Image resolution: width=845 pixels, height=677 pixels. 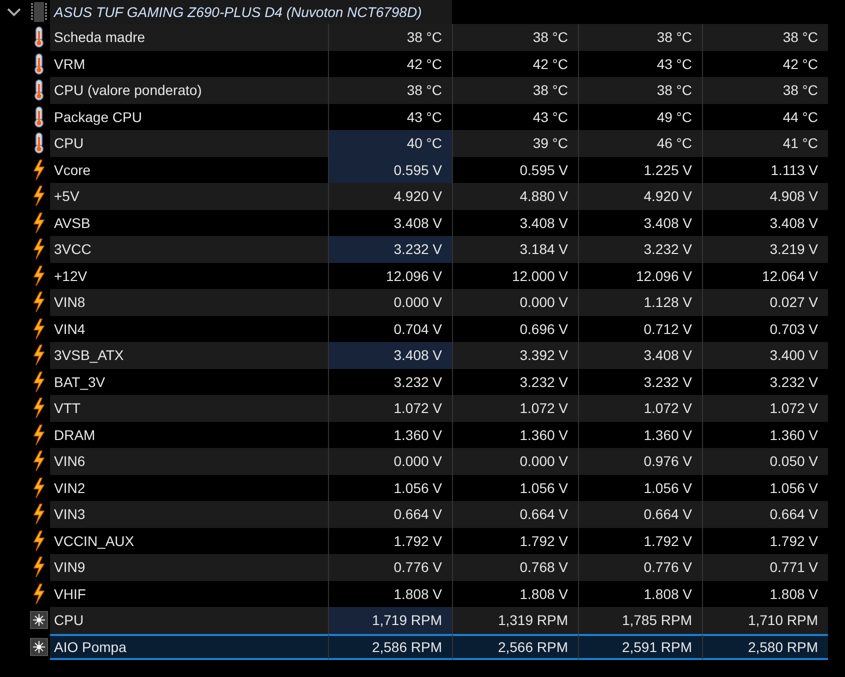 What do you see at coordinates (189, 461) in the screenshot?
I see `sensor-label: VIN6` at bounding box center [189, 461].